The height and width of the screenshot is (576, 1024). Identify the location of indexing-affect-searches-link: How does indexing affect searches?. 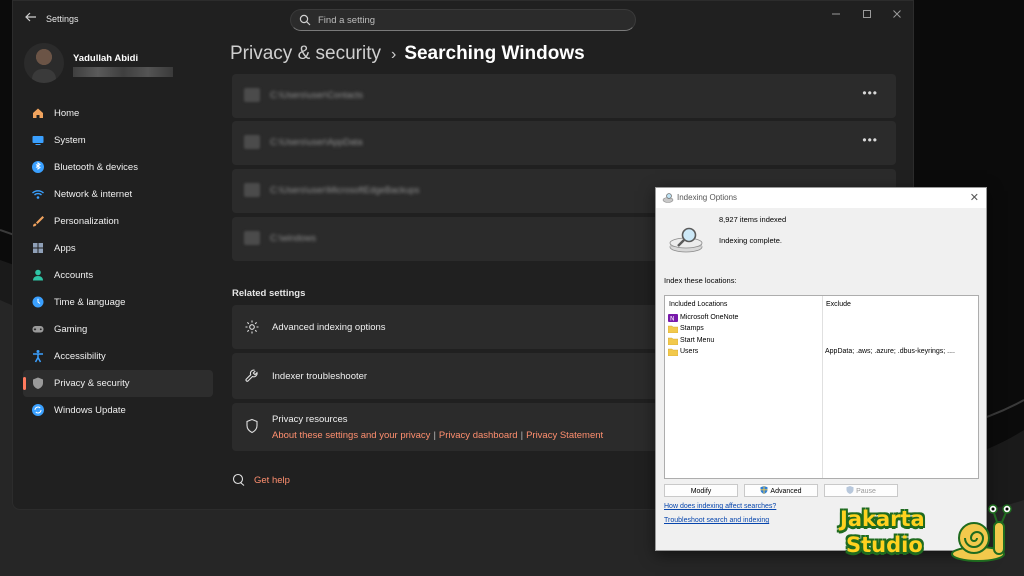
(720, 506).